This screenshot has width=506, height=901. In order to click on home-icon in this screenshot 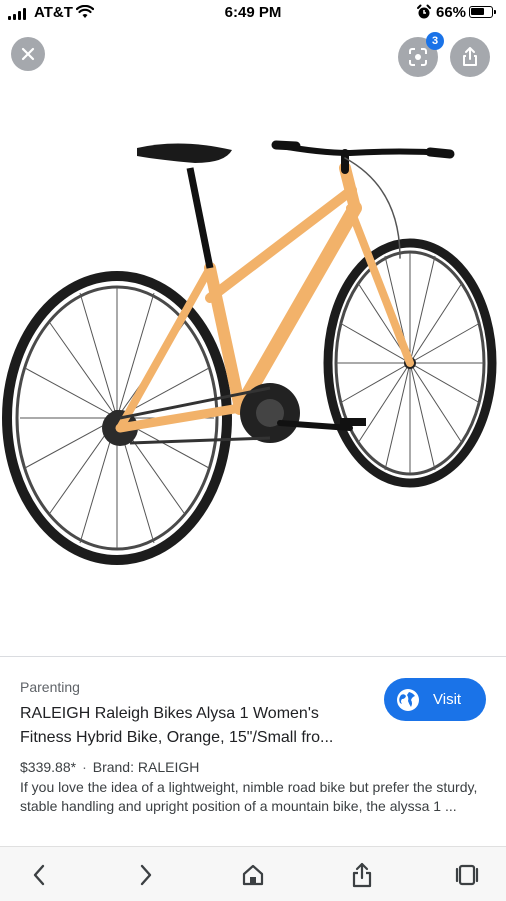, I will do `click(253, 875)`.